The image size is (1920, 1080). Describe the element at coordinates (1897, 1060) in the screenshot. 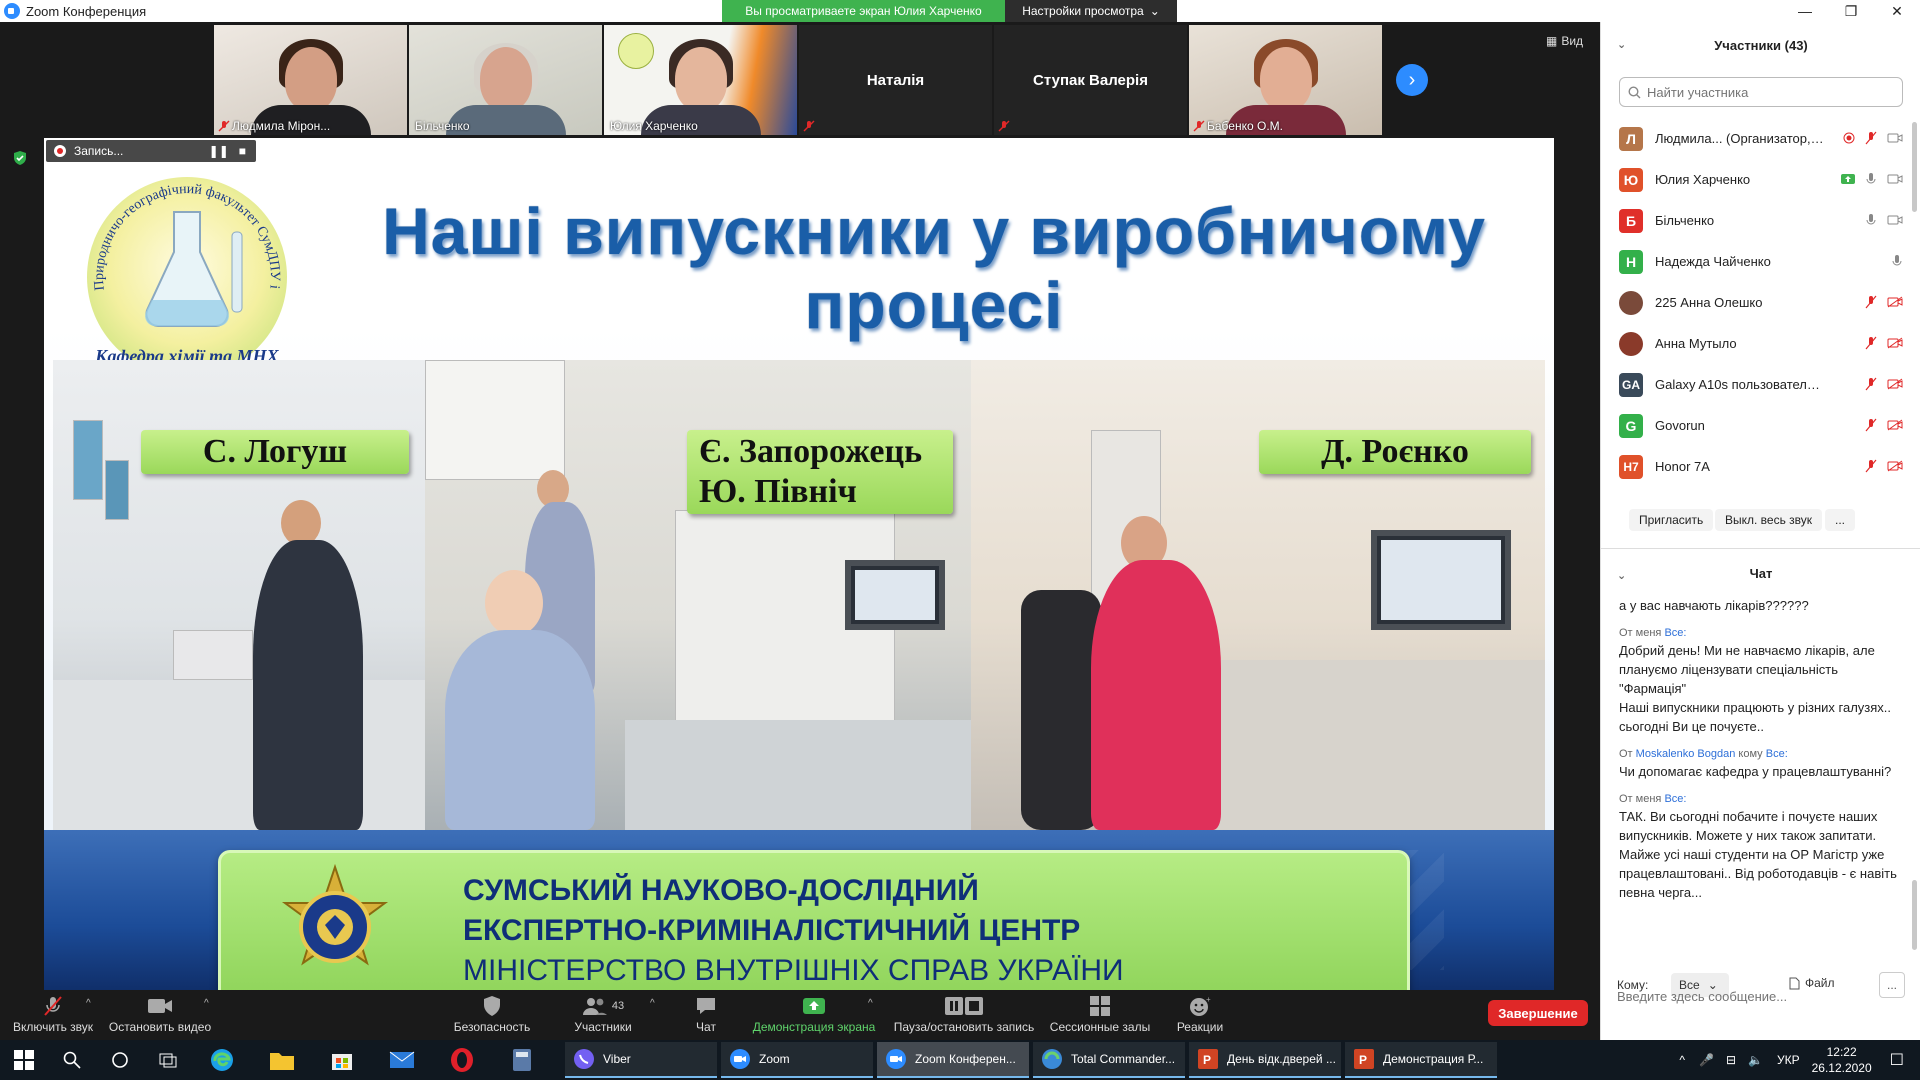

I see `notifications-icon: ☐` at that location.